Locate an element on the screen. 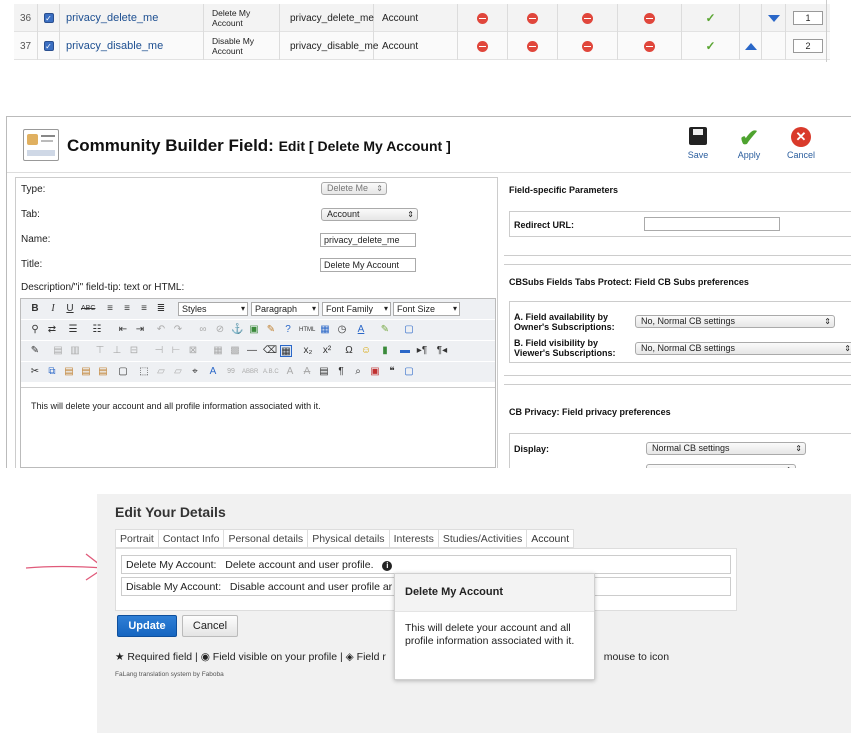  paste-text-icon: ▤ is located at coordinates (86, 372).